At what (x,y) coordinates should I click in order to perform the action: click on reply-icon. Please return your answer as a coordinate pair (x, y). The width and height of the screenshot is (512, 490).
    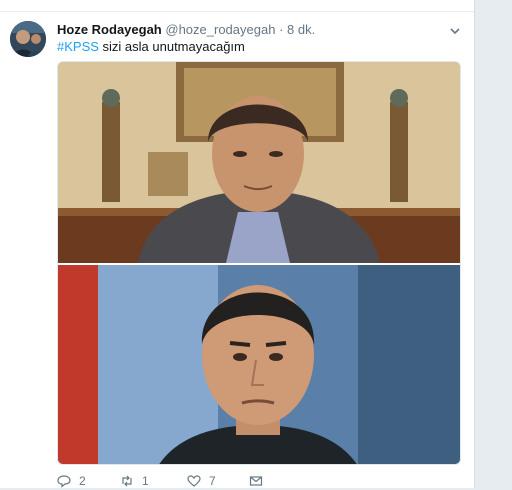
    Looking at the image, I should click on (64, 481).